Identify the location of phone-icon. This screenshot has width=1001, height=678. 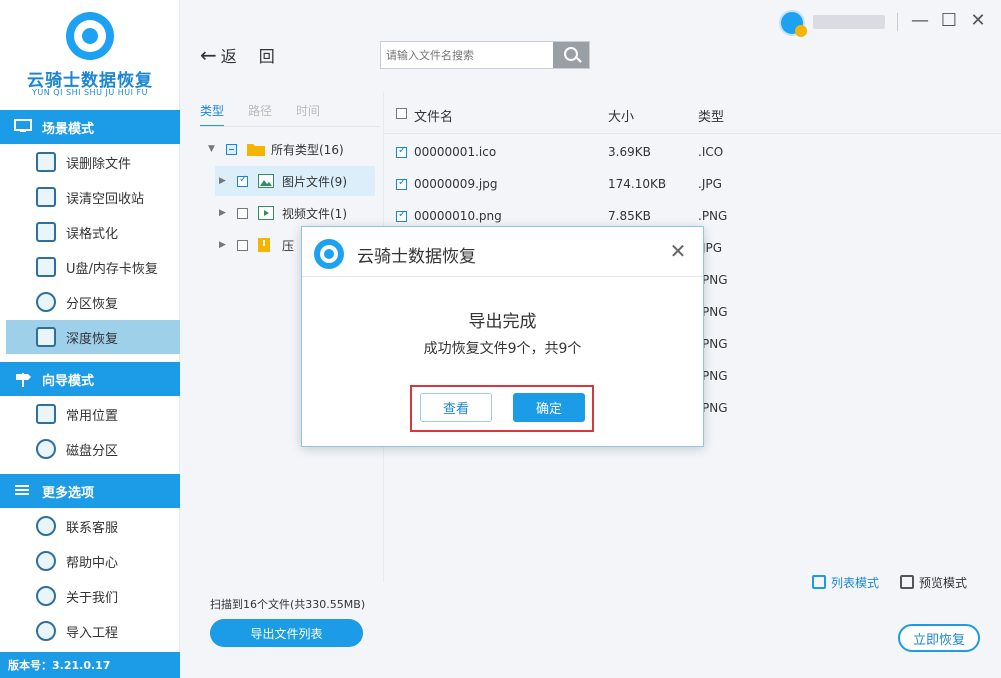
(46, 526).